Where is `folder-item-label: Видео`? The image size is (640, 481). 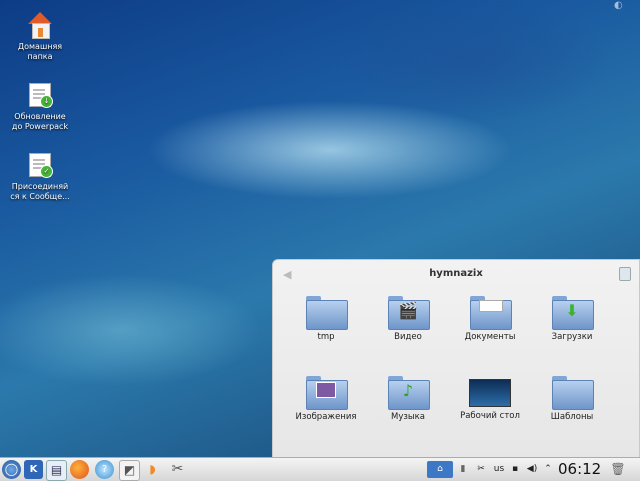
folder-item-label: Видео is located at coordinates (408, 337).